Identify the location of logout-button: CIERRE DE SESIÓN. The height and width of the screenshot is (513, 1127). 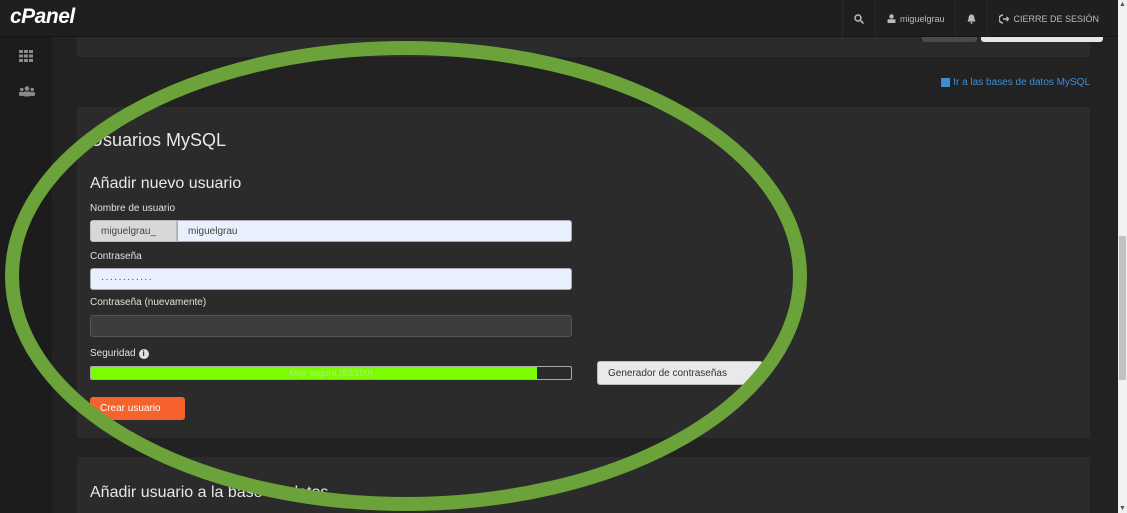
(1048, 18).